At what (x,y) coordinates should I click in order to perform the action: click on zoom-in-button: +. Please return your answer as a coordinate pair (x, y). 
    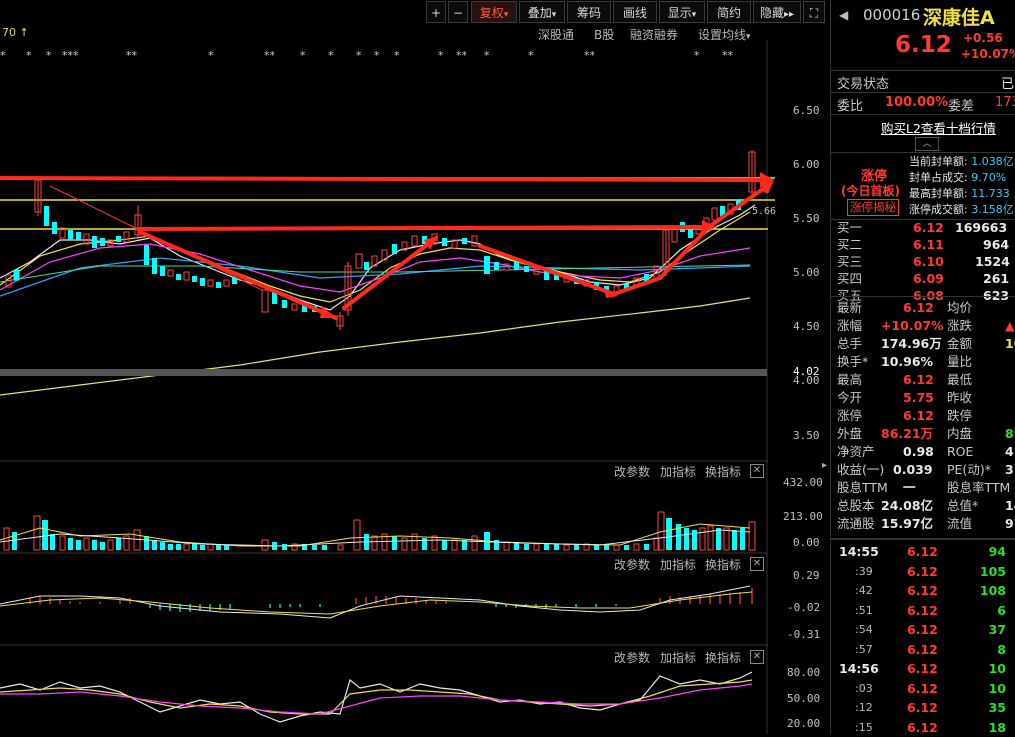
    Looking at the image, I should click on (436, 12).